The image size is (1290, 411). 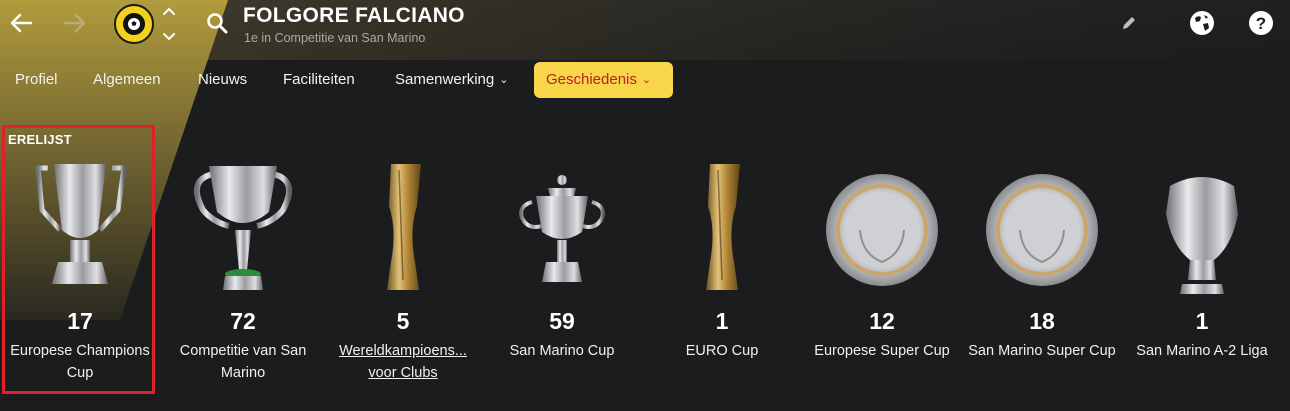 What do you see at coordinates (882, 321) in the screenshot?
I see `trophy-count: 12` at bounding box center [882, 321].